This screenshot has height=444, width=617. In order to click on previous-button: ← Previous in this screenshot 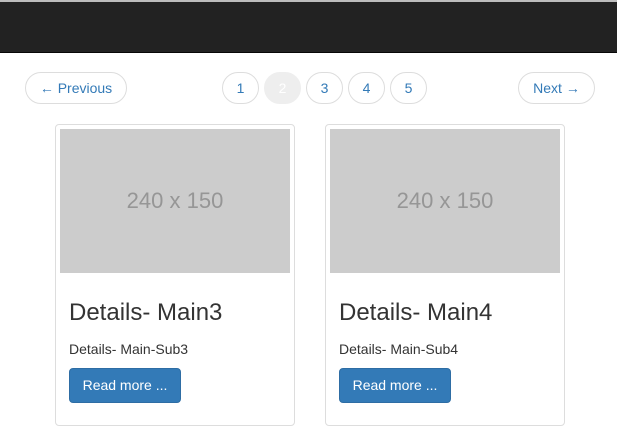, I will do `click(76, 88)`.